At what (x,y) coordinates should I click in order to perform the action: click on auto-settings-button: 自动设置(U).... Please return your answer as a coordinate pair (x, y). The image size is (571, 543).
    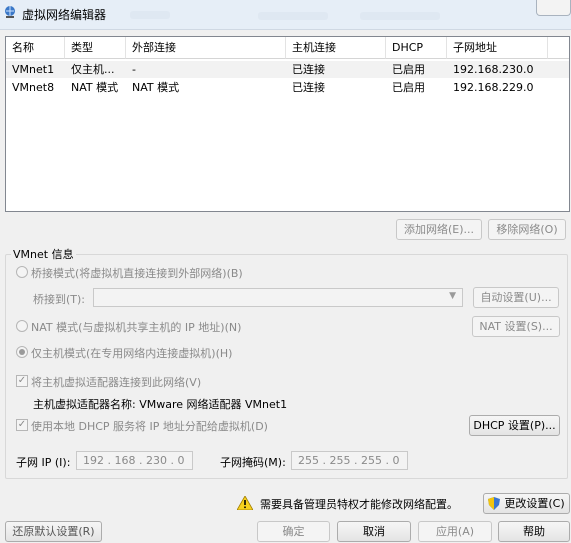
    Looking at the image, I should click on (516, 297).